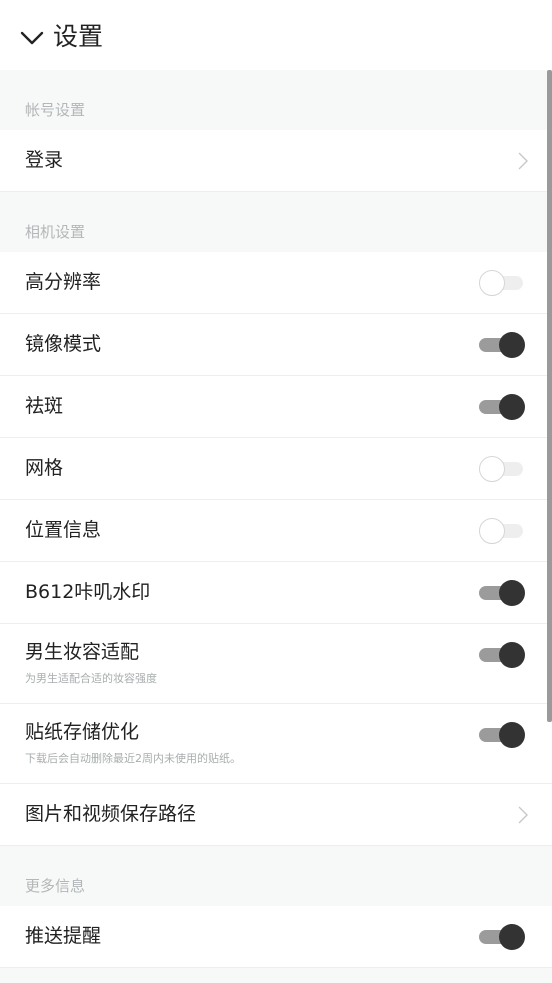 This screenshot has width=552, height=983. Describe the element at coordinates (502, 469) in the screenshot. I see `grid-toggle` at that location.